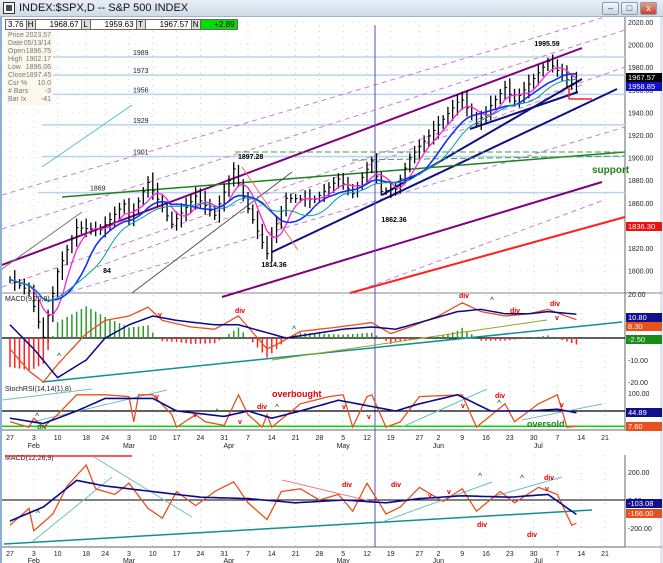 Image resolution: width=663 pixels, height=563 pixels. I want to click on macd2-signal-annotation: div, so click(532, 535).